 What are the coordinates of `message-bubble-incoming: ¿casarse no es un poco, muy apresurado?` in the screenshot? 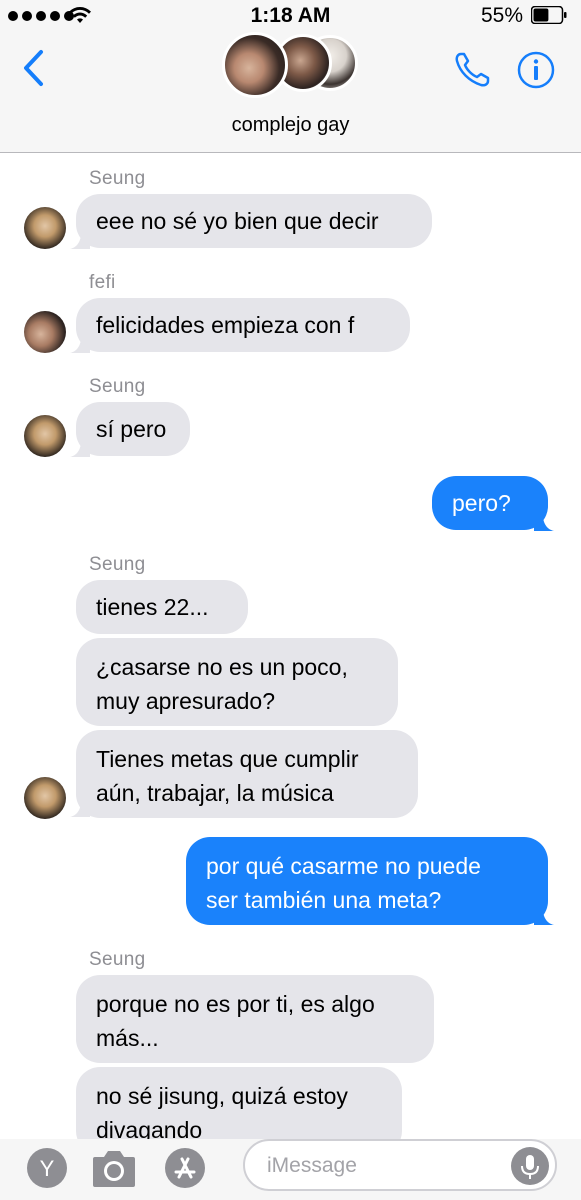 It's located at (237, 682).